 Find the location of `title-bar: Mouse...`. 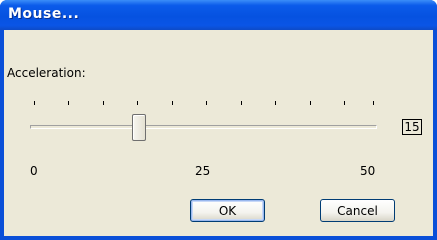

title-bar: Mouse... is located at coordinates (218, 15).